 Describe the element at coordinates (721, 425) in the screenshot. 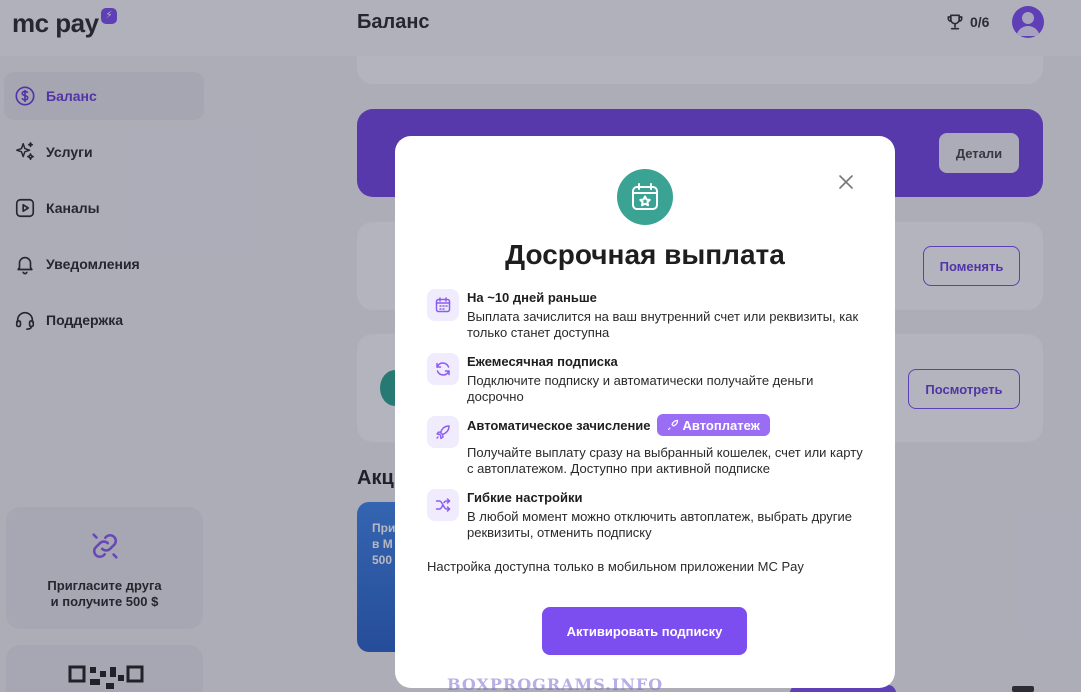

I see `autopay-badge-label: Автоплатеж` at that location.